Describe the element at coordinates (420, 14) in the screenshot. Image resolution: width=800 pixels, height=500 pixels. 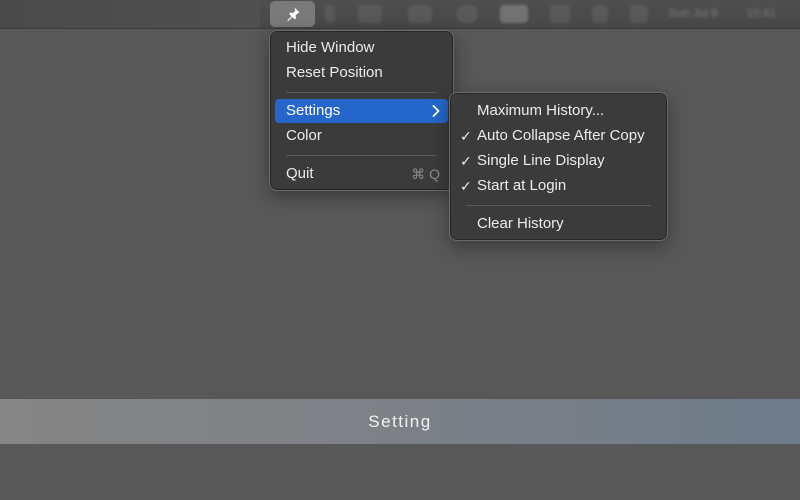
I see `window-icon` at that location.